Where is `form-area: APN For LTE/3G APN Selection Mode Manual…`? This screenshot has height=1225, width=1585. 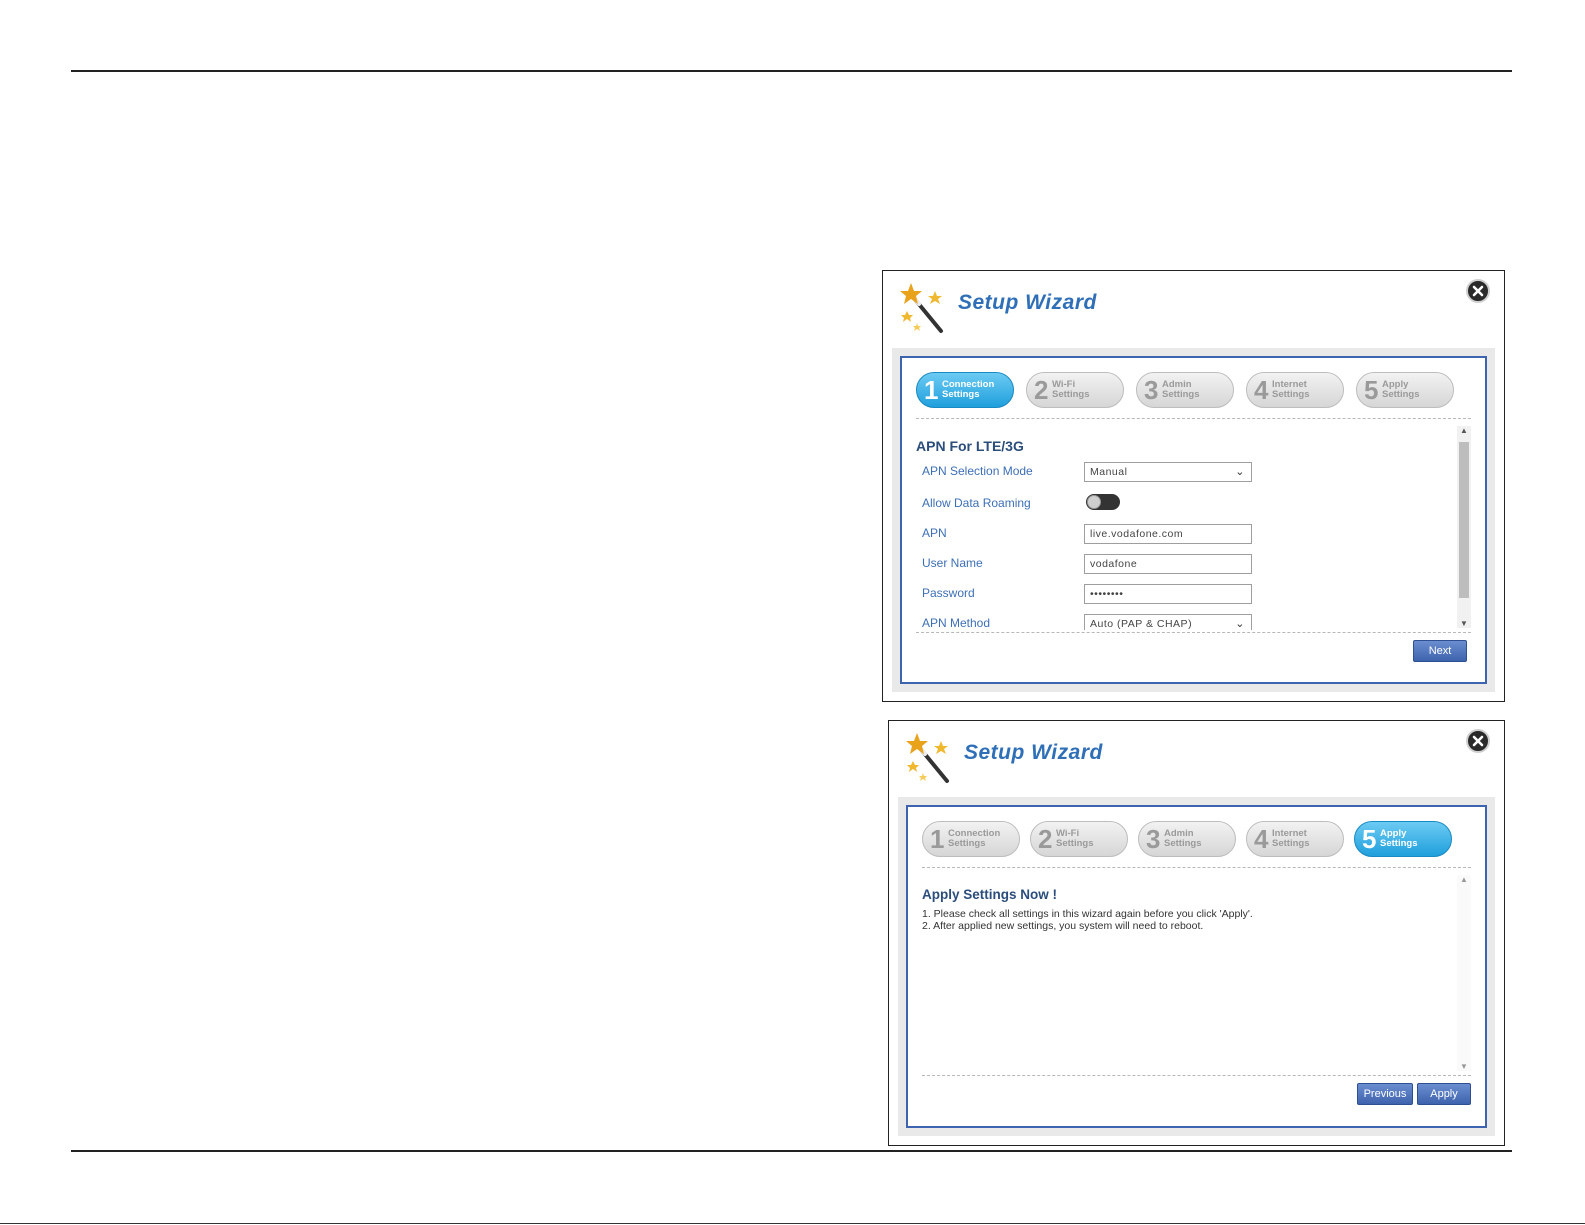
form-area: APN For LTE/3G APN Selection Mode Manual… is located at coordinates (1185, 529).